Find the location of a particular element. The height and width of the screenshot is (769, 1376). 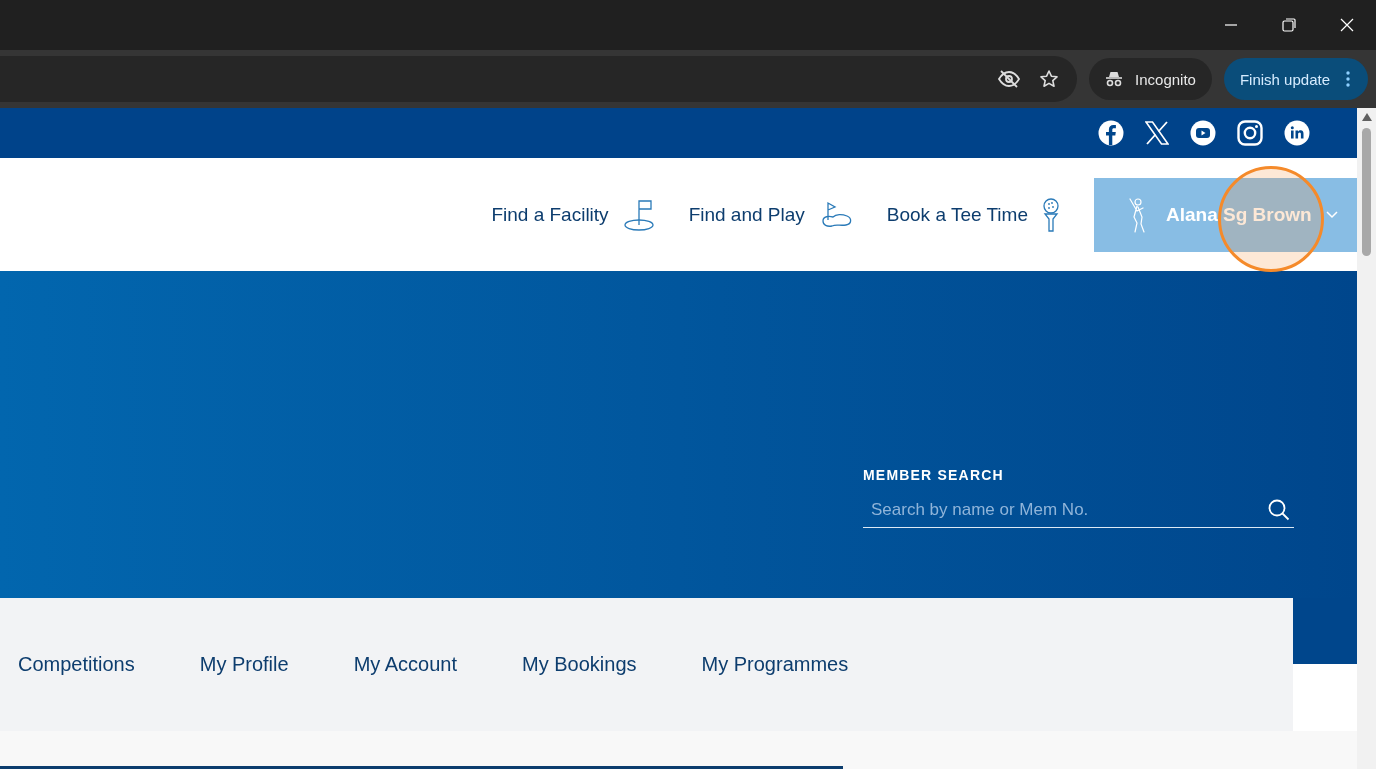

restore-icon is located at coordinates (1289, 25).